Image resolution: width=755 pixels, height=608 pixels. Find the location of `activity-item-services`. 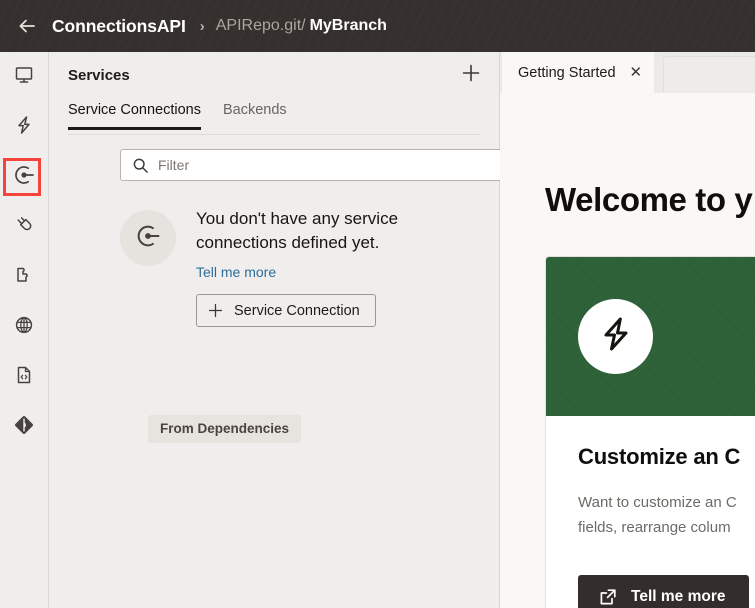

activity-item-services is located at coordinates (24, 177).